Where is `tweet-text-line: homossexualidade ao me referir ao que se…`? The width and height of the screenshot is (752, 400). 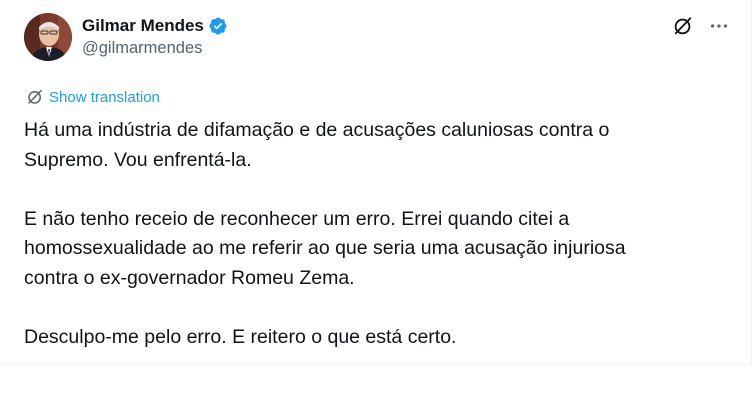 tweet-text-line: homossexualidade ao me referir ao que se… is located at coordinates (325, 248).